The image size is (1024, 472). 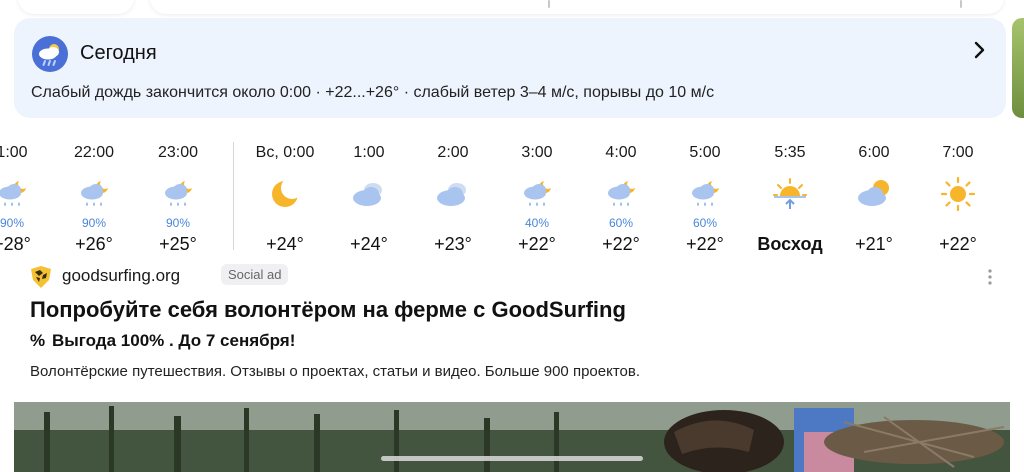 What do you see at coordinates (979, 50) in the screenshot?
I see `chevron-right-icon` at bounding box center [979, 50].